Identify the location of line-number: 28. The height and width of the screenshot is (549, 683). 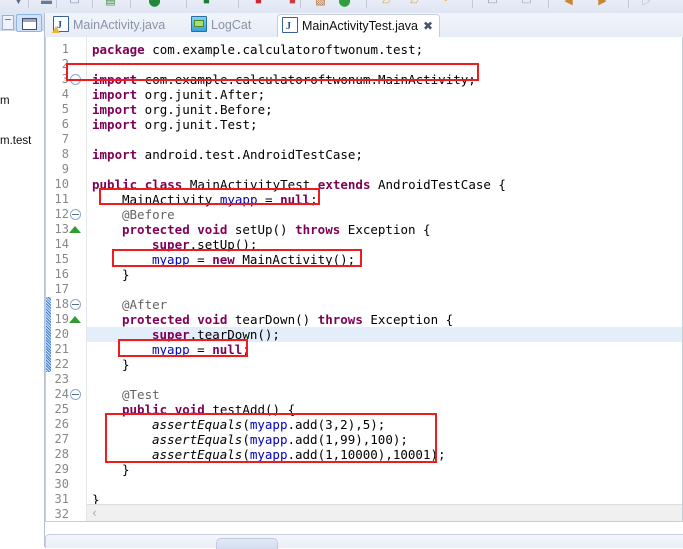
(61, 454).